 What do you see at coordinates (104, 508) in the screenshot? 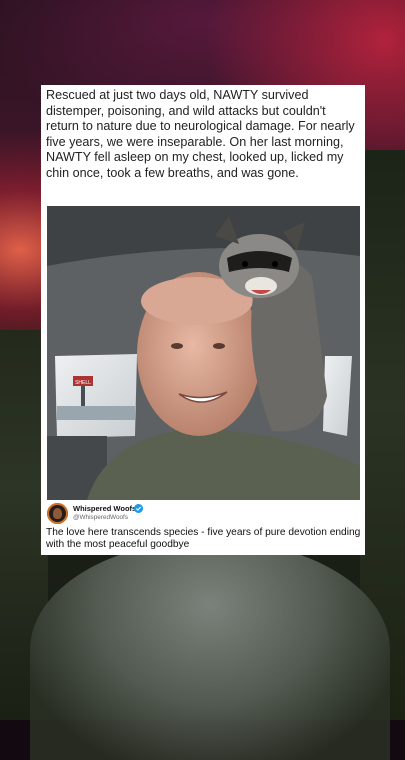
I see `account-name: Whispered Woofs` at bounding box center [104, 508].